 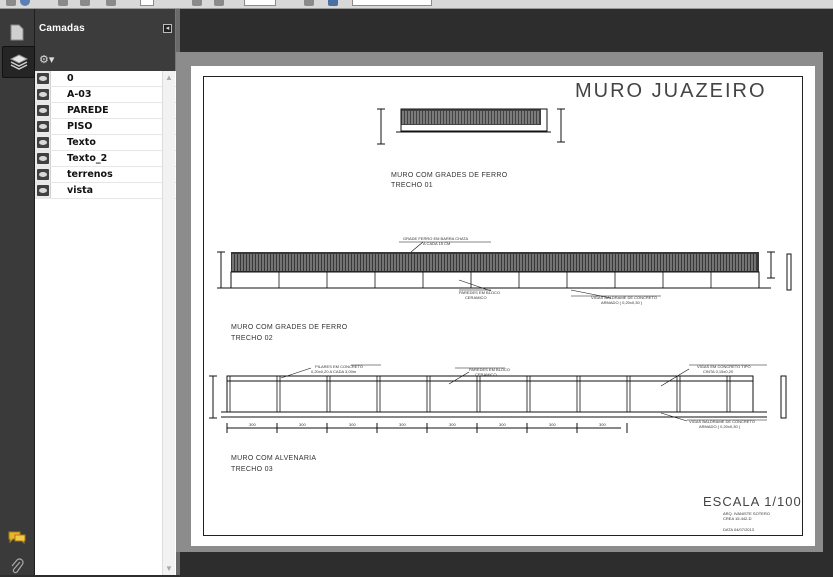 What do you see at coordinates (392, 3) in the screenshot?
I see `search-field` at bounding box center [392, 3].